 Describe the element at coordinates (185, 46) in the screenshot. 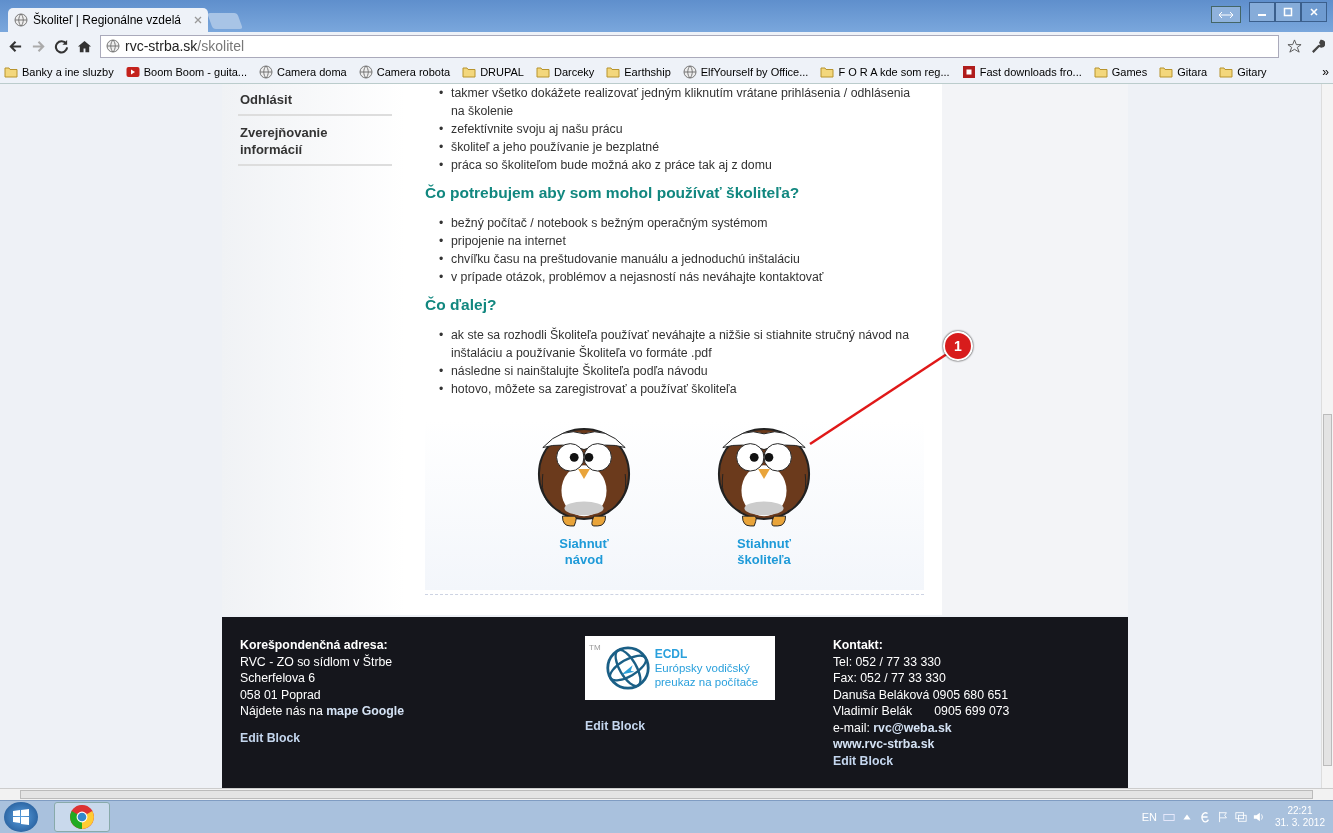

I see `url-text: rvc-strba.sk/skolitel` at that location.